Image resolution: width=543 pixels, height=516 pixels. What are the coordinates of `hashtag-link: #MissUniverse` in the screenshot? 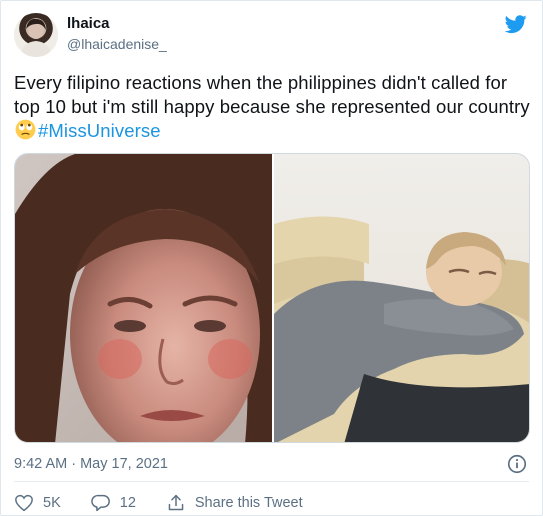 It's located at (99, 130).